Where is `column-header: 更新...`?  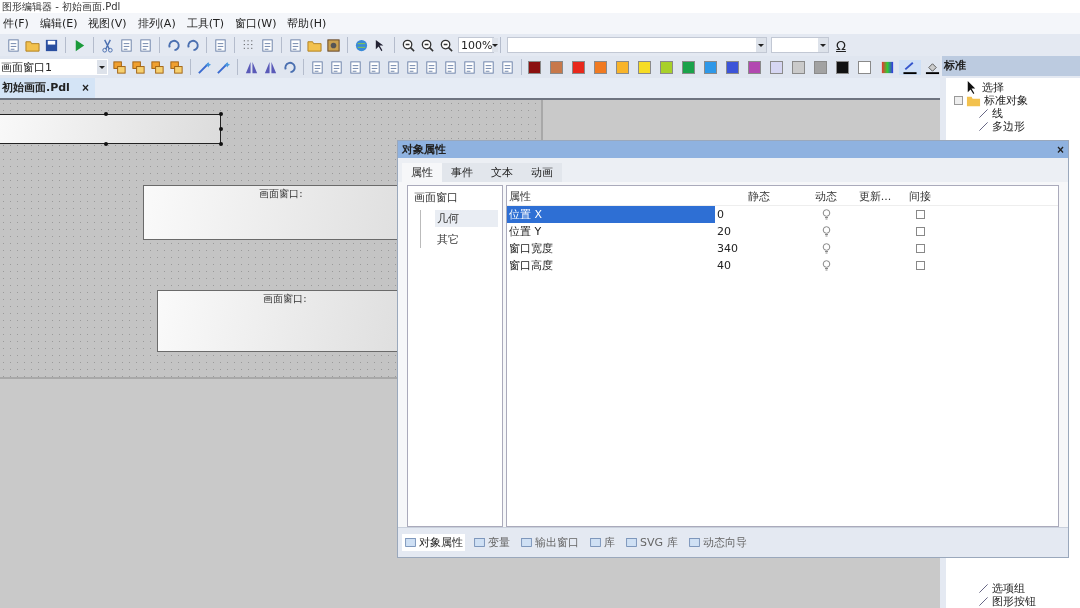 column-header: 更新... is located at coordinates (874, 196).